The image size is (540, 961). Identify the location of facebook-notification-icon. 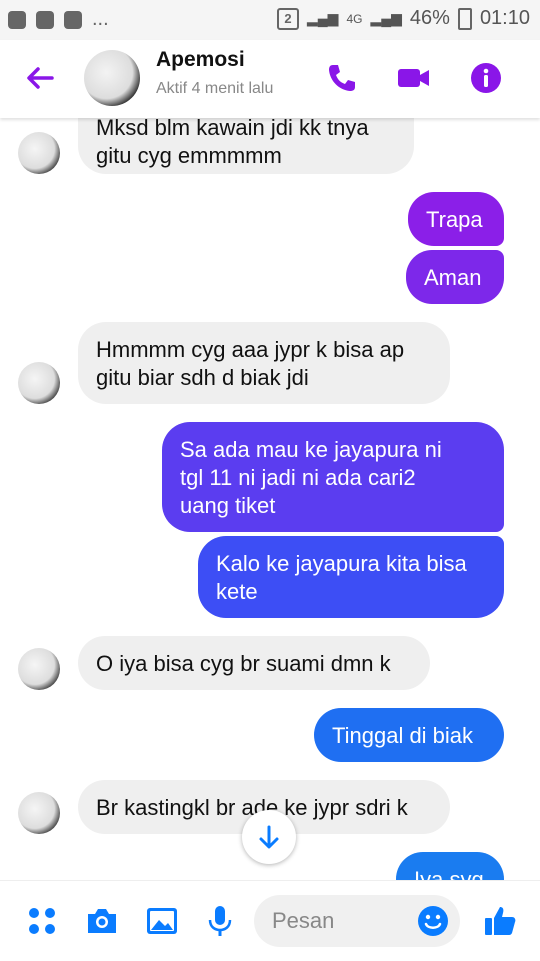
(73, 19).